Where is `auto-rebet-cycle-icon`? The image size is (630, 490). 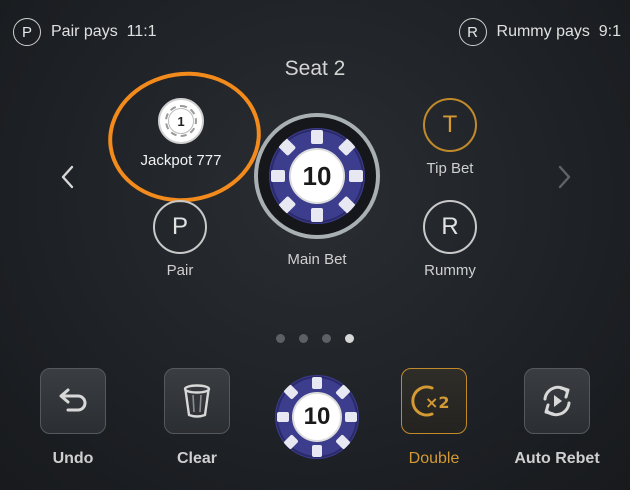 auto-rebet-cycle-icon is located at coordinates (557, 401).